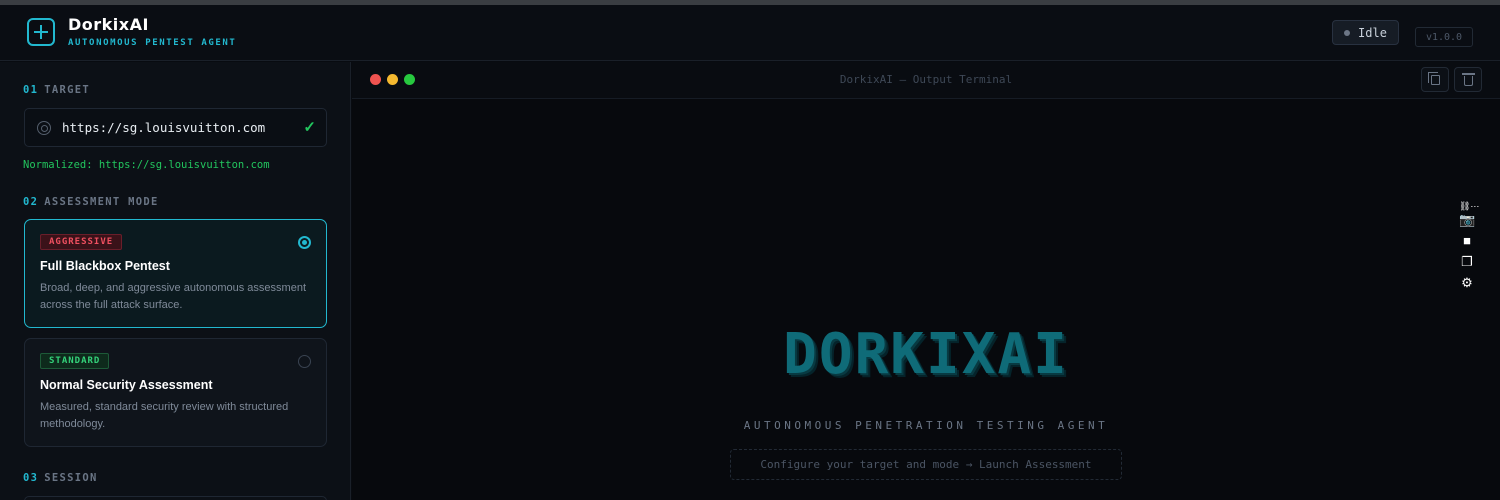 The image size is (1500, 500). I want to click on terminal-tagline: AUTONOMOUS PENETRATION TESTING AGENT, so click(926, 425).